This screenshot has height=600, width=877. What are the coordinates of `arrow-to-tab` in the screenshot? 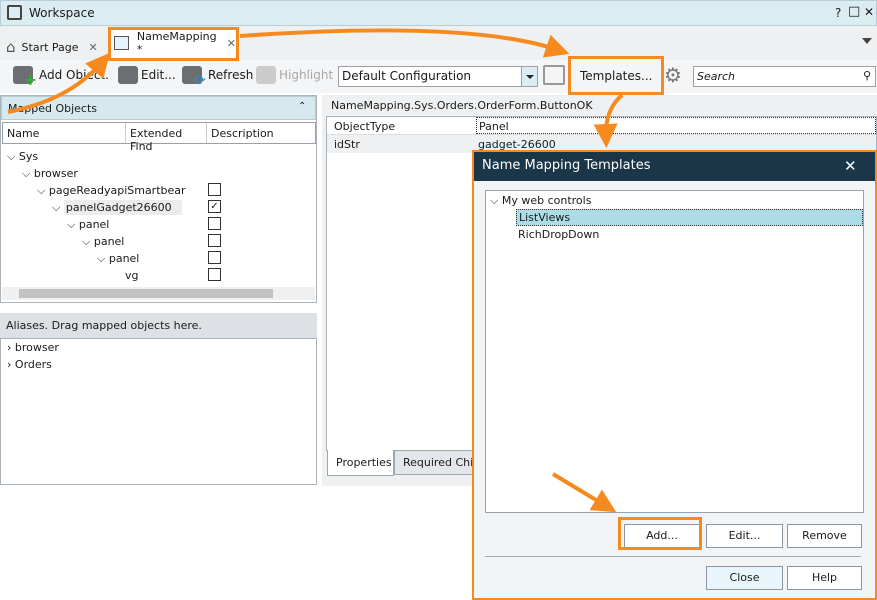 It's located at (58, 83).